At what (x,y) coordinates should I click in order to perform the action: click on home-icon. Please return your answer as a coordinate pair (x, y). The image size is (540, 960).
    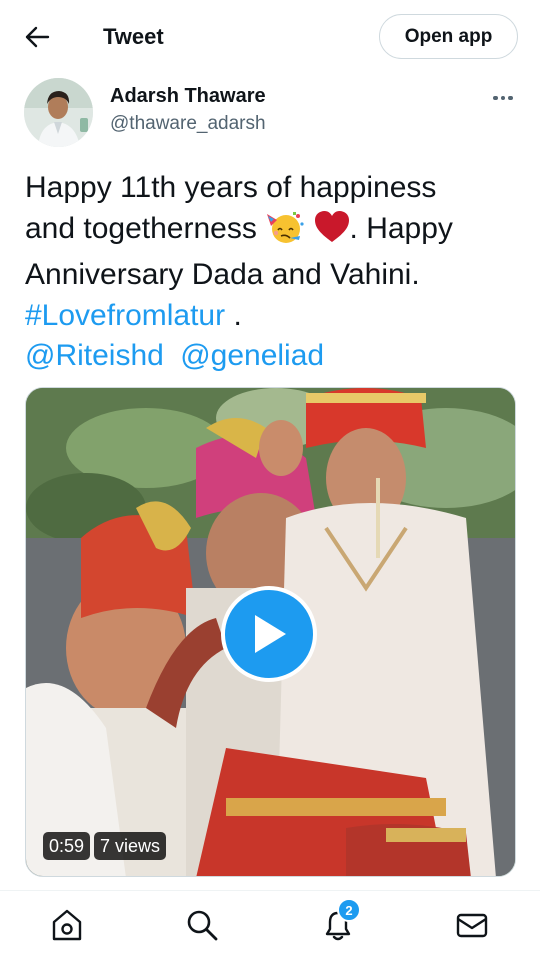
    Looking at the image, I should click on (67, 925).